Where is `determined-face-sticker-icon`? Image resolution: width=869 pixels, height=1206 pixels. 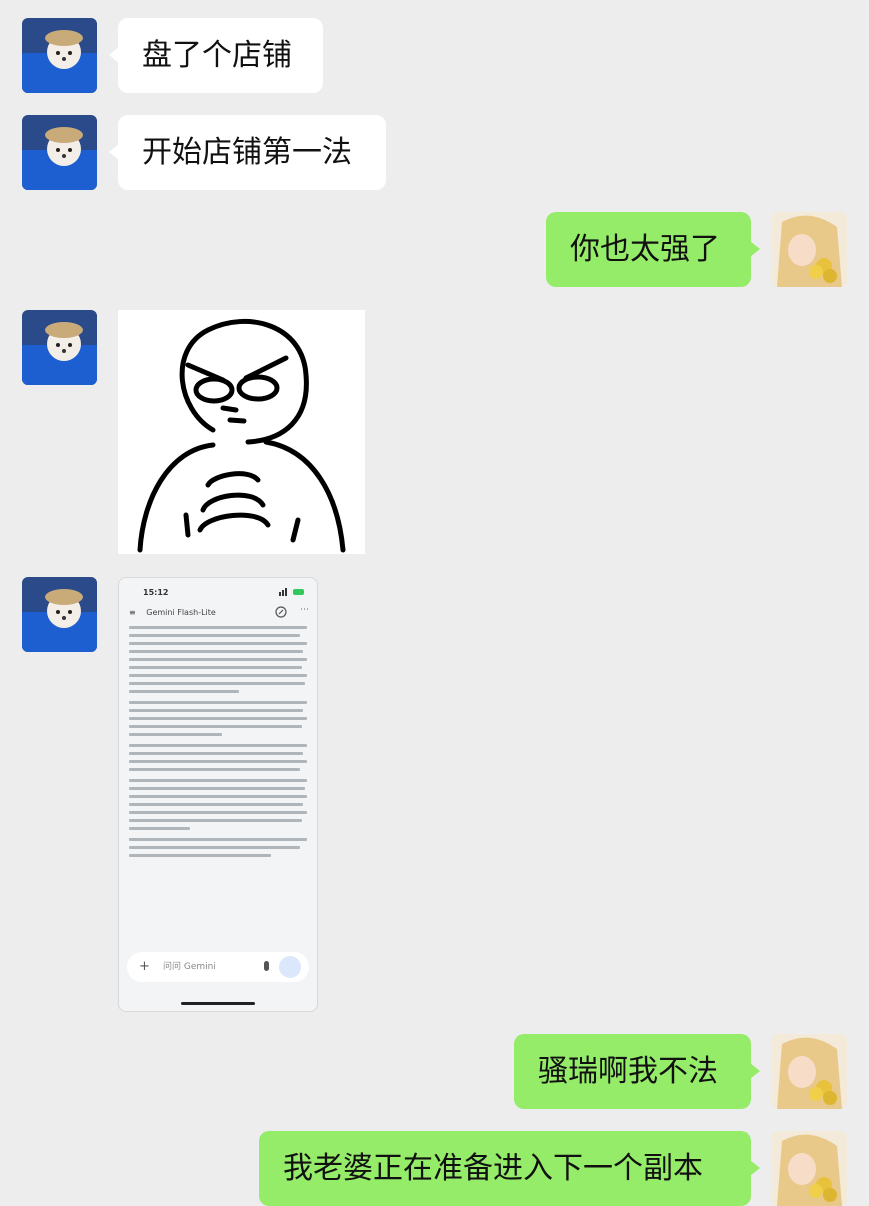 determined-face-sticker-icon is located at coordinates (241, 435).